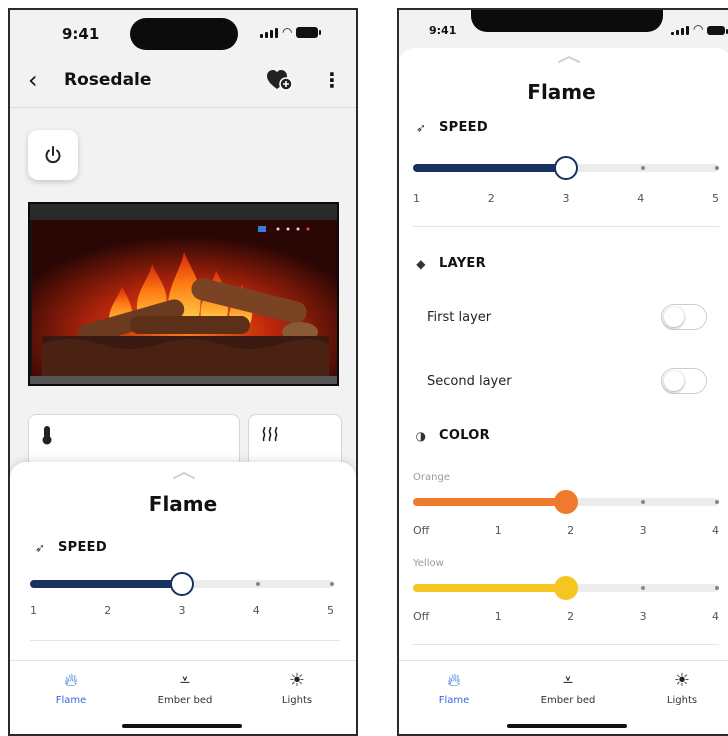 The height and width of the screenshot is (736, 728). I want to click on tab-label-ember-bed: Ember bed, so click(568, 700).